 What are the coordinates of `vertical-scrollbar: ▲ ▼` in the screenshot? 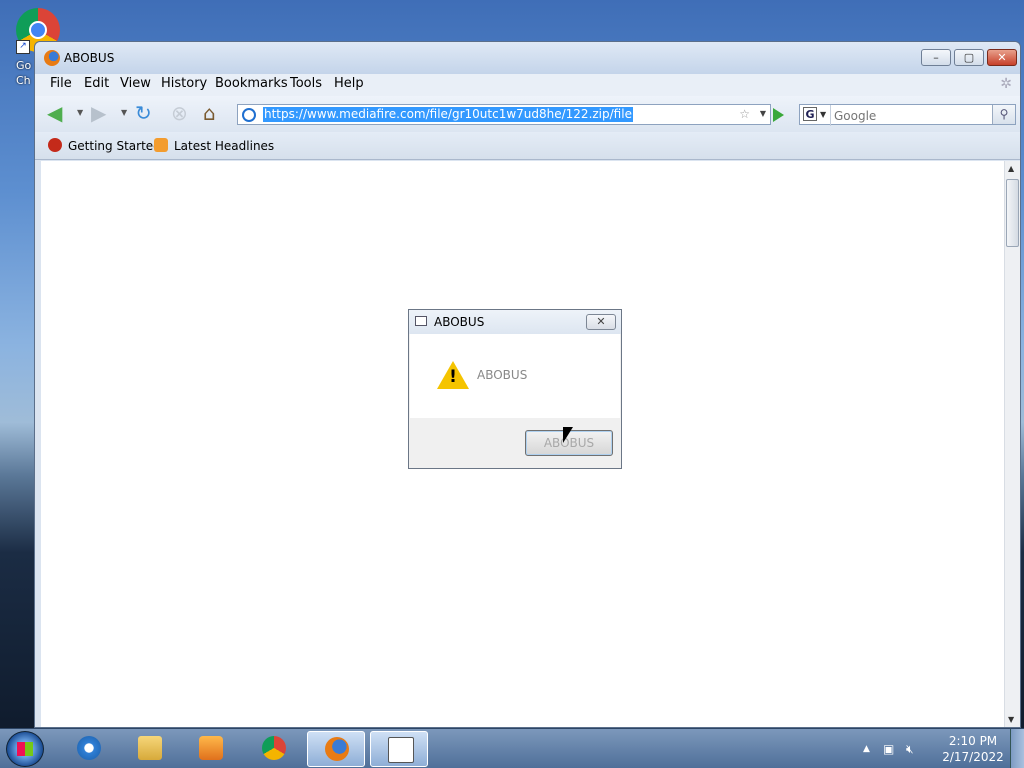 It's located at (1012, 444).